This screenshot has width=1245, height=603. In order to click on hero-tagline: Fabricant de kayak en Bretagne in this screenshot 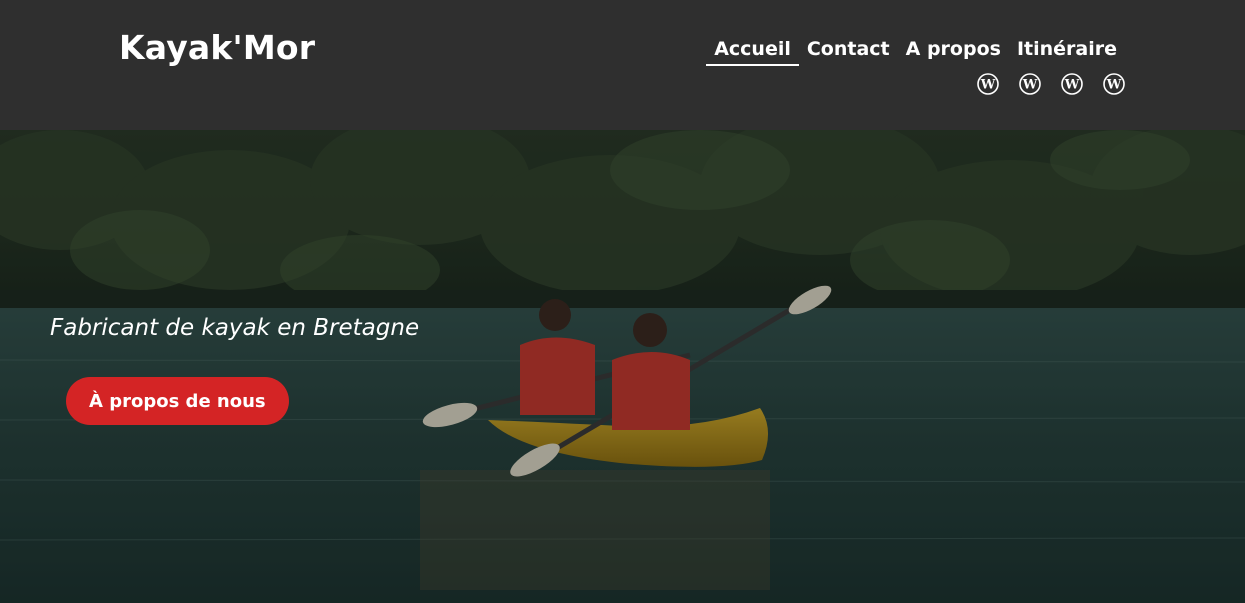, I will do `click(235, 328)`.